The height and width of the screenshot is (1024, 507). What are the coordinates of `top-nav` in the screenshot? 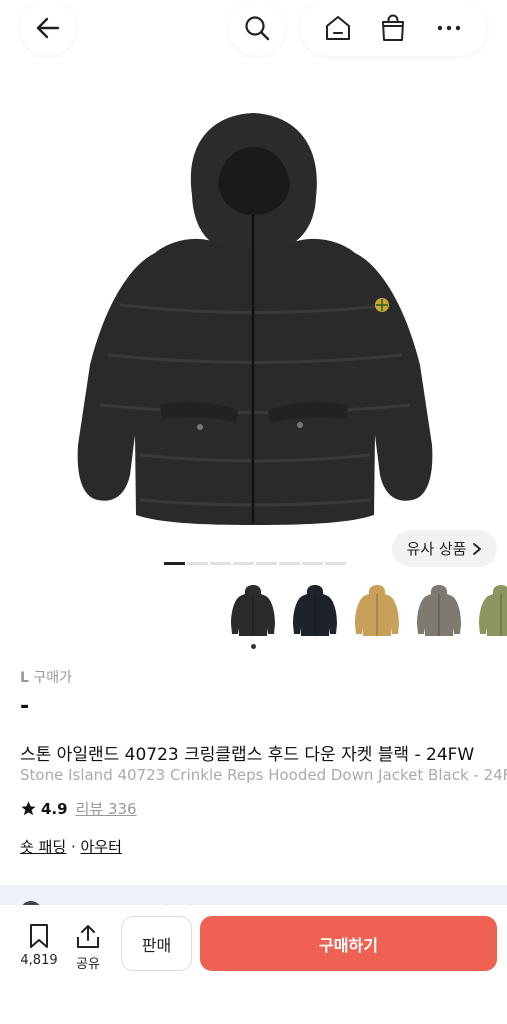 It's located at (253, 30).